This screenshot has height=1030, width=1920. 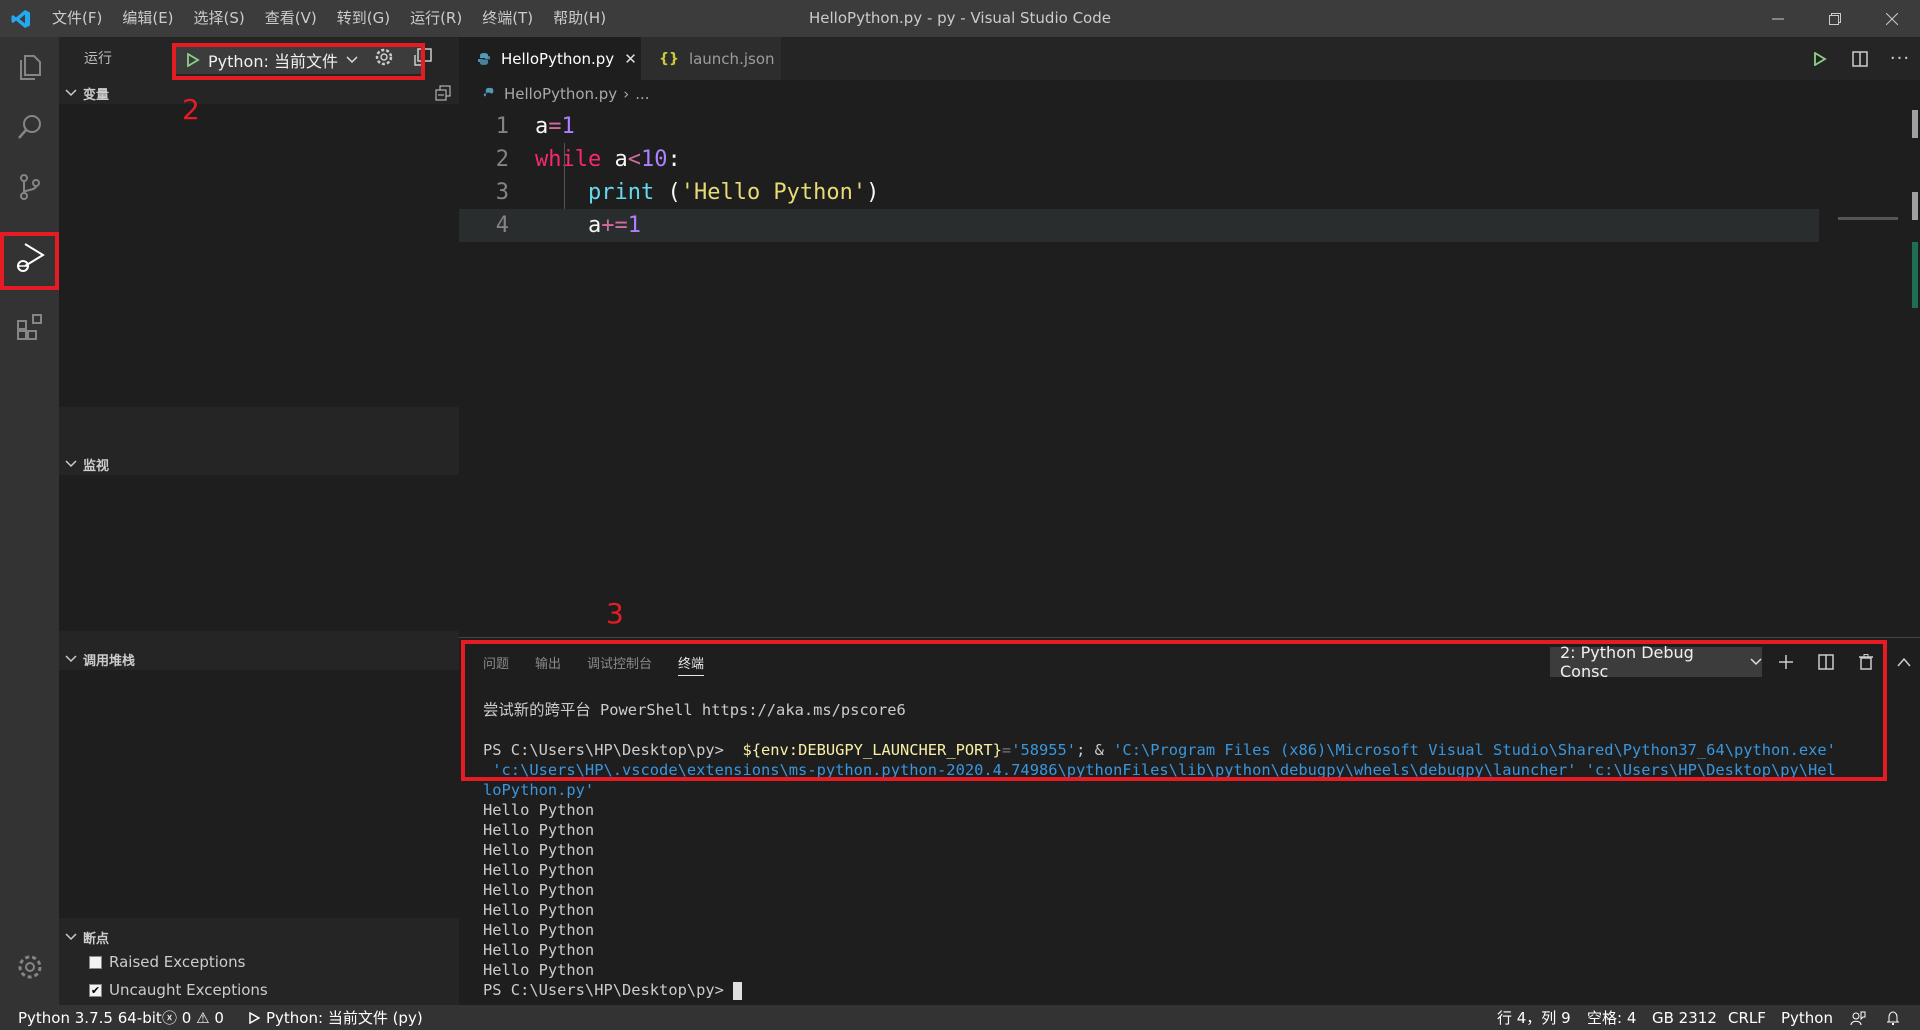 What do you see at coordinates (443, 95) in the screenshot?
I see `collapse-all-icon` at bounding box center [443, 95].